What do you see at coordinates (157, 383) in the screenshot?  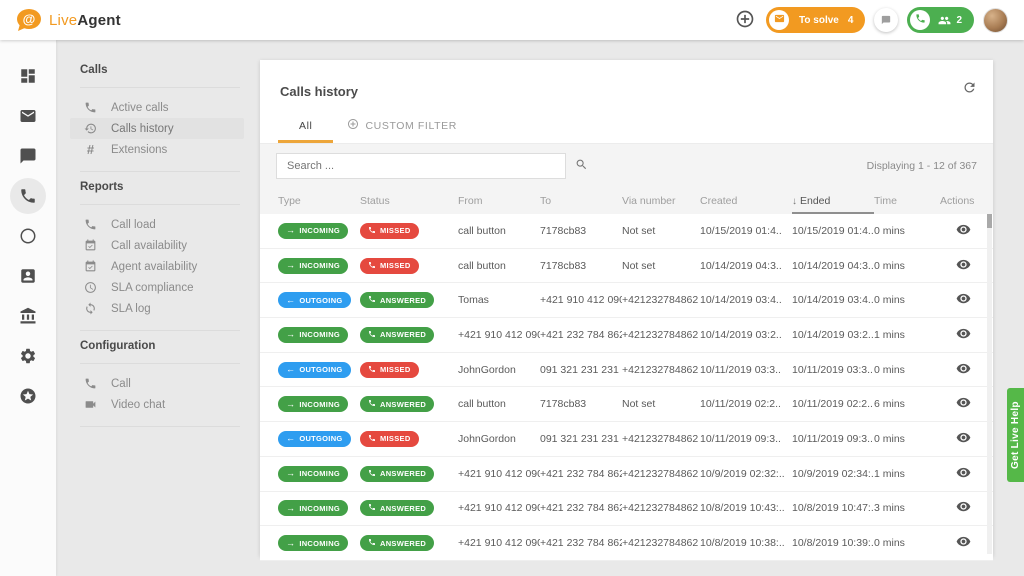 I see `sidebar-item-call: Call` at bounding box center [157, 383].